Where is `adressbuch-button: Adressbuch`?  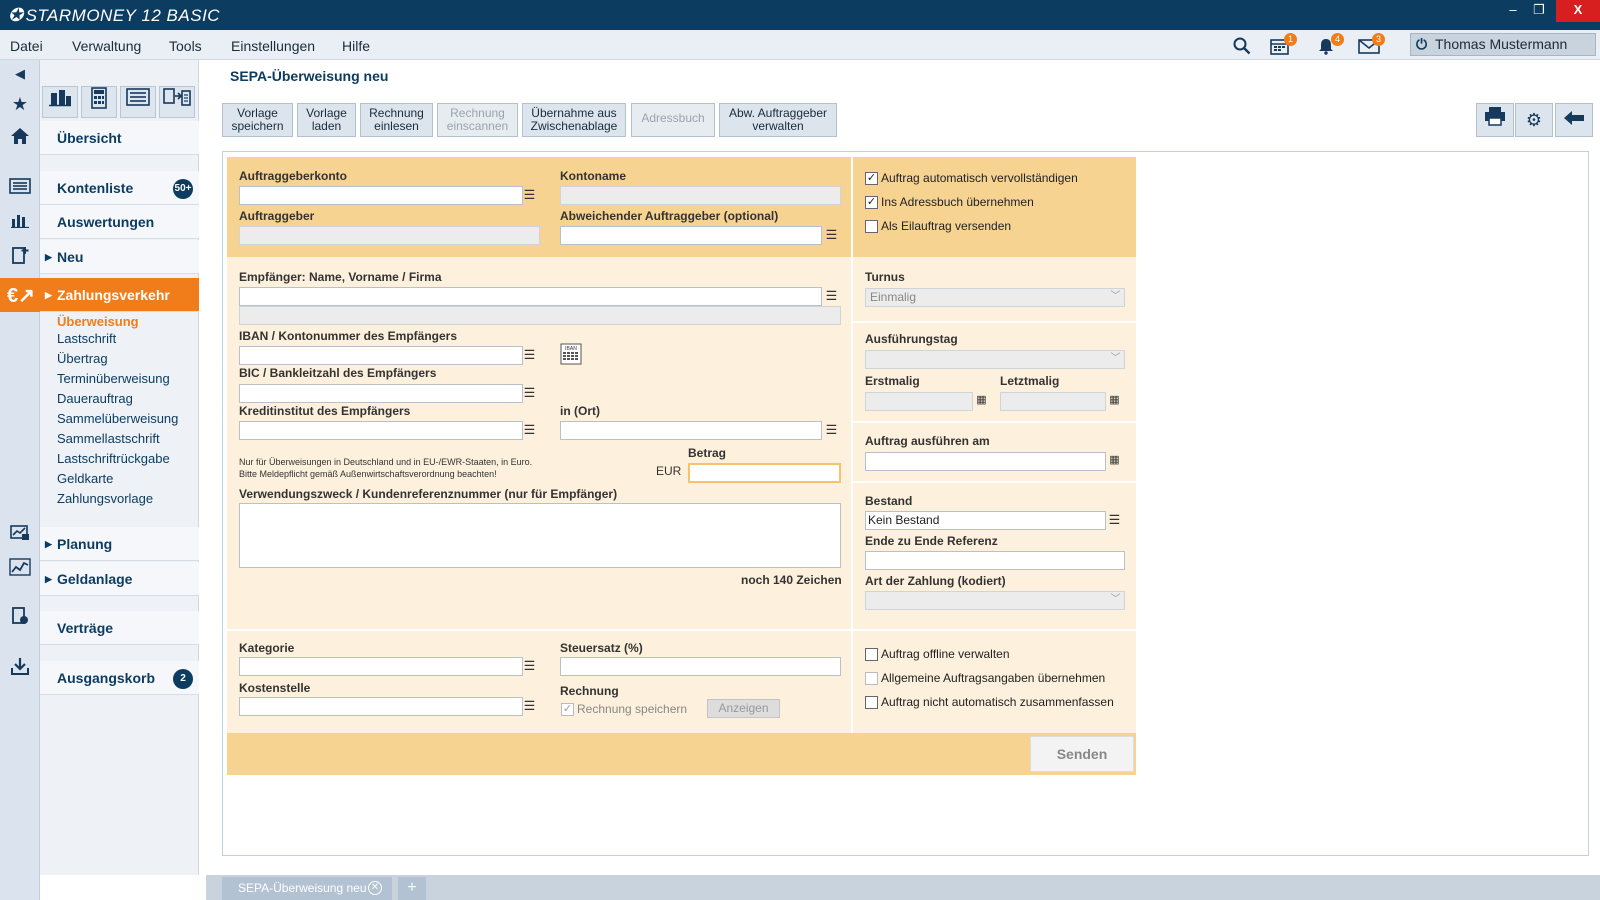
adressbuch-button: Adressbuch is located at coordinates (673, 120).